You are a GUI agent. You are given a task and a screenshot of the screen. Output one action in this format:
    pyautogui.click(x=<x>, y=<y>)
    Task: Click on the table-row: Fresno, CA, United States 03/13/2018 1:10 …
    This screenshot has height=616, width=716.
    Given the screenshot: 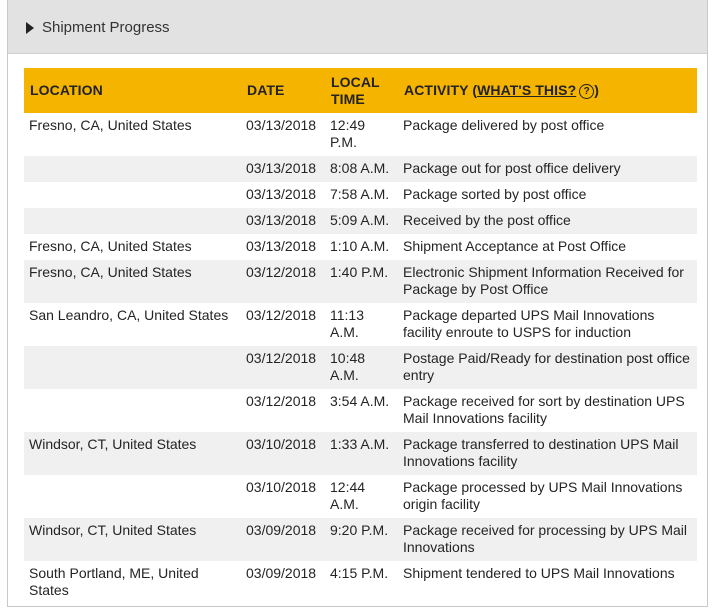 What is the action you would take?
    pyautogui.click(x=360, y=247)
    